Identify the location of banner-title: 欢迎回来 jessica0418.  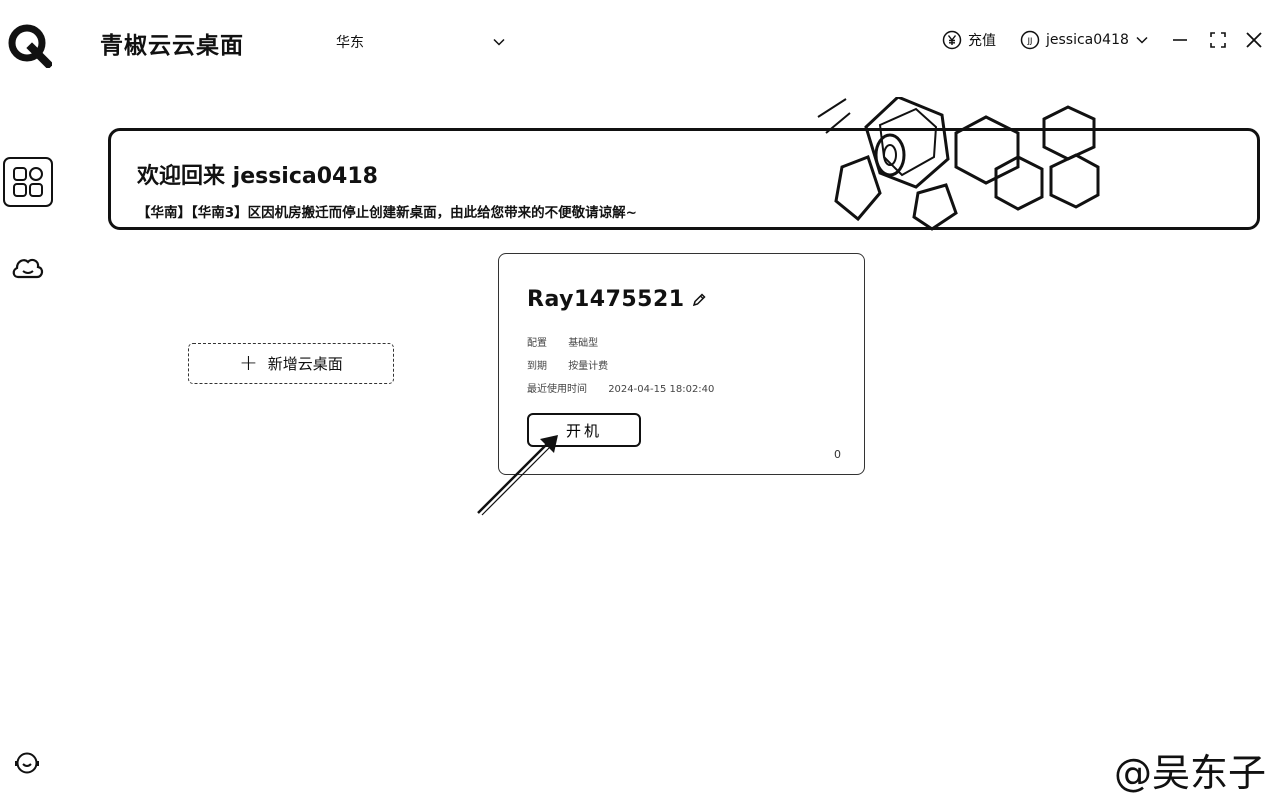
(257, 176).